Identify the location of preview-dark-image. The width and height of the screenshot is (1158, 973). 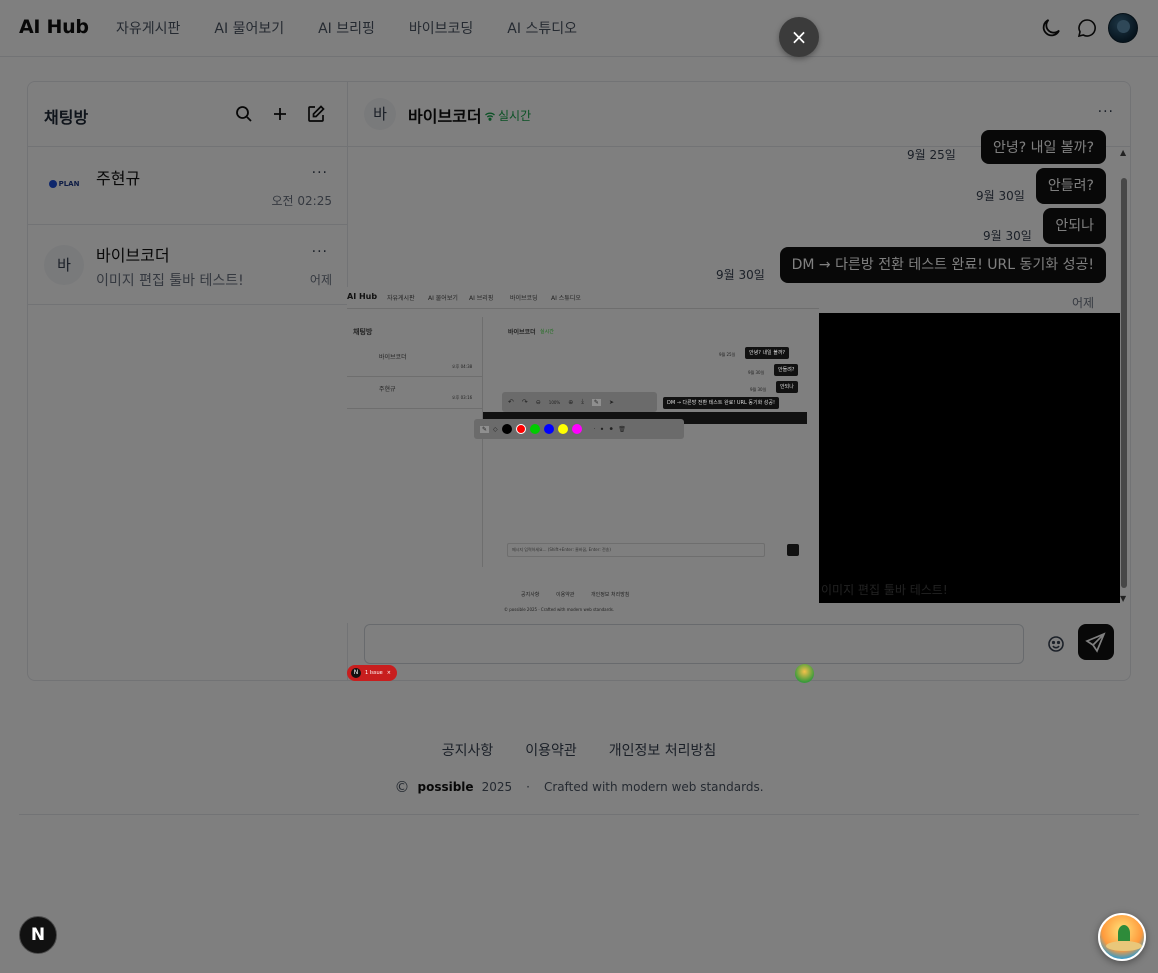
(969, 458).